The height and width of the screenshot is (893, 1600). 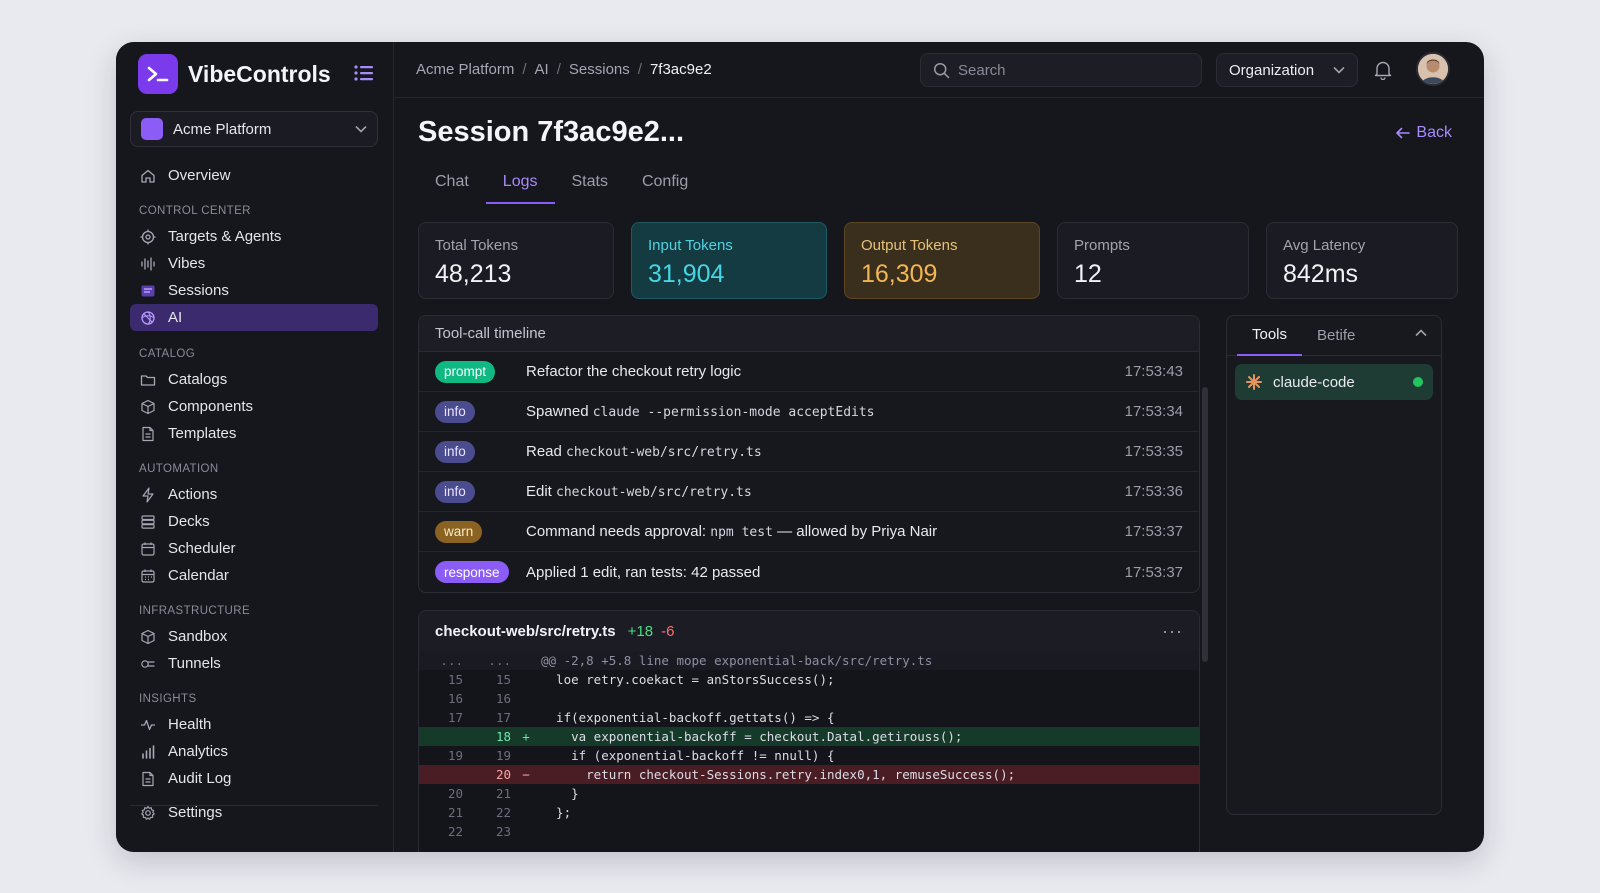 What do you see at coordinates (455, 793) in the screenshot?
I see `diff-line-number: 20` at bounding box center [455, 793].